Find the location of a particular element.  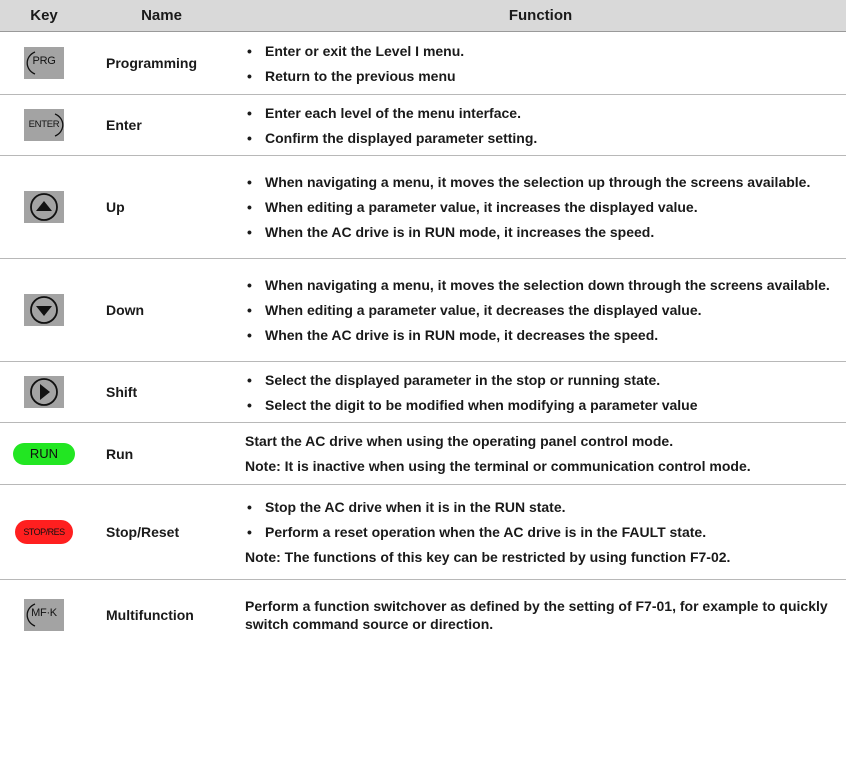

enter-key-label: ENTER is located at coordinates (44, 124).